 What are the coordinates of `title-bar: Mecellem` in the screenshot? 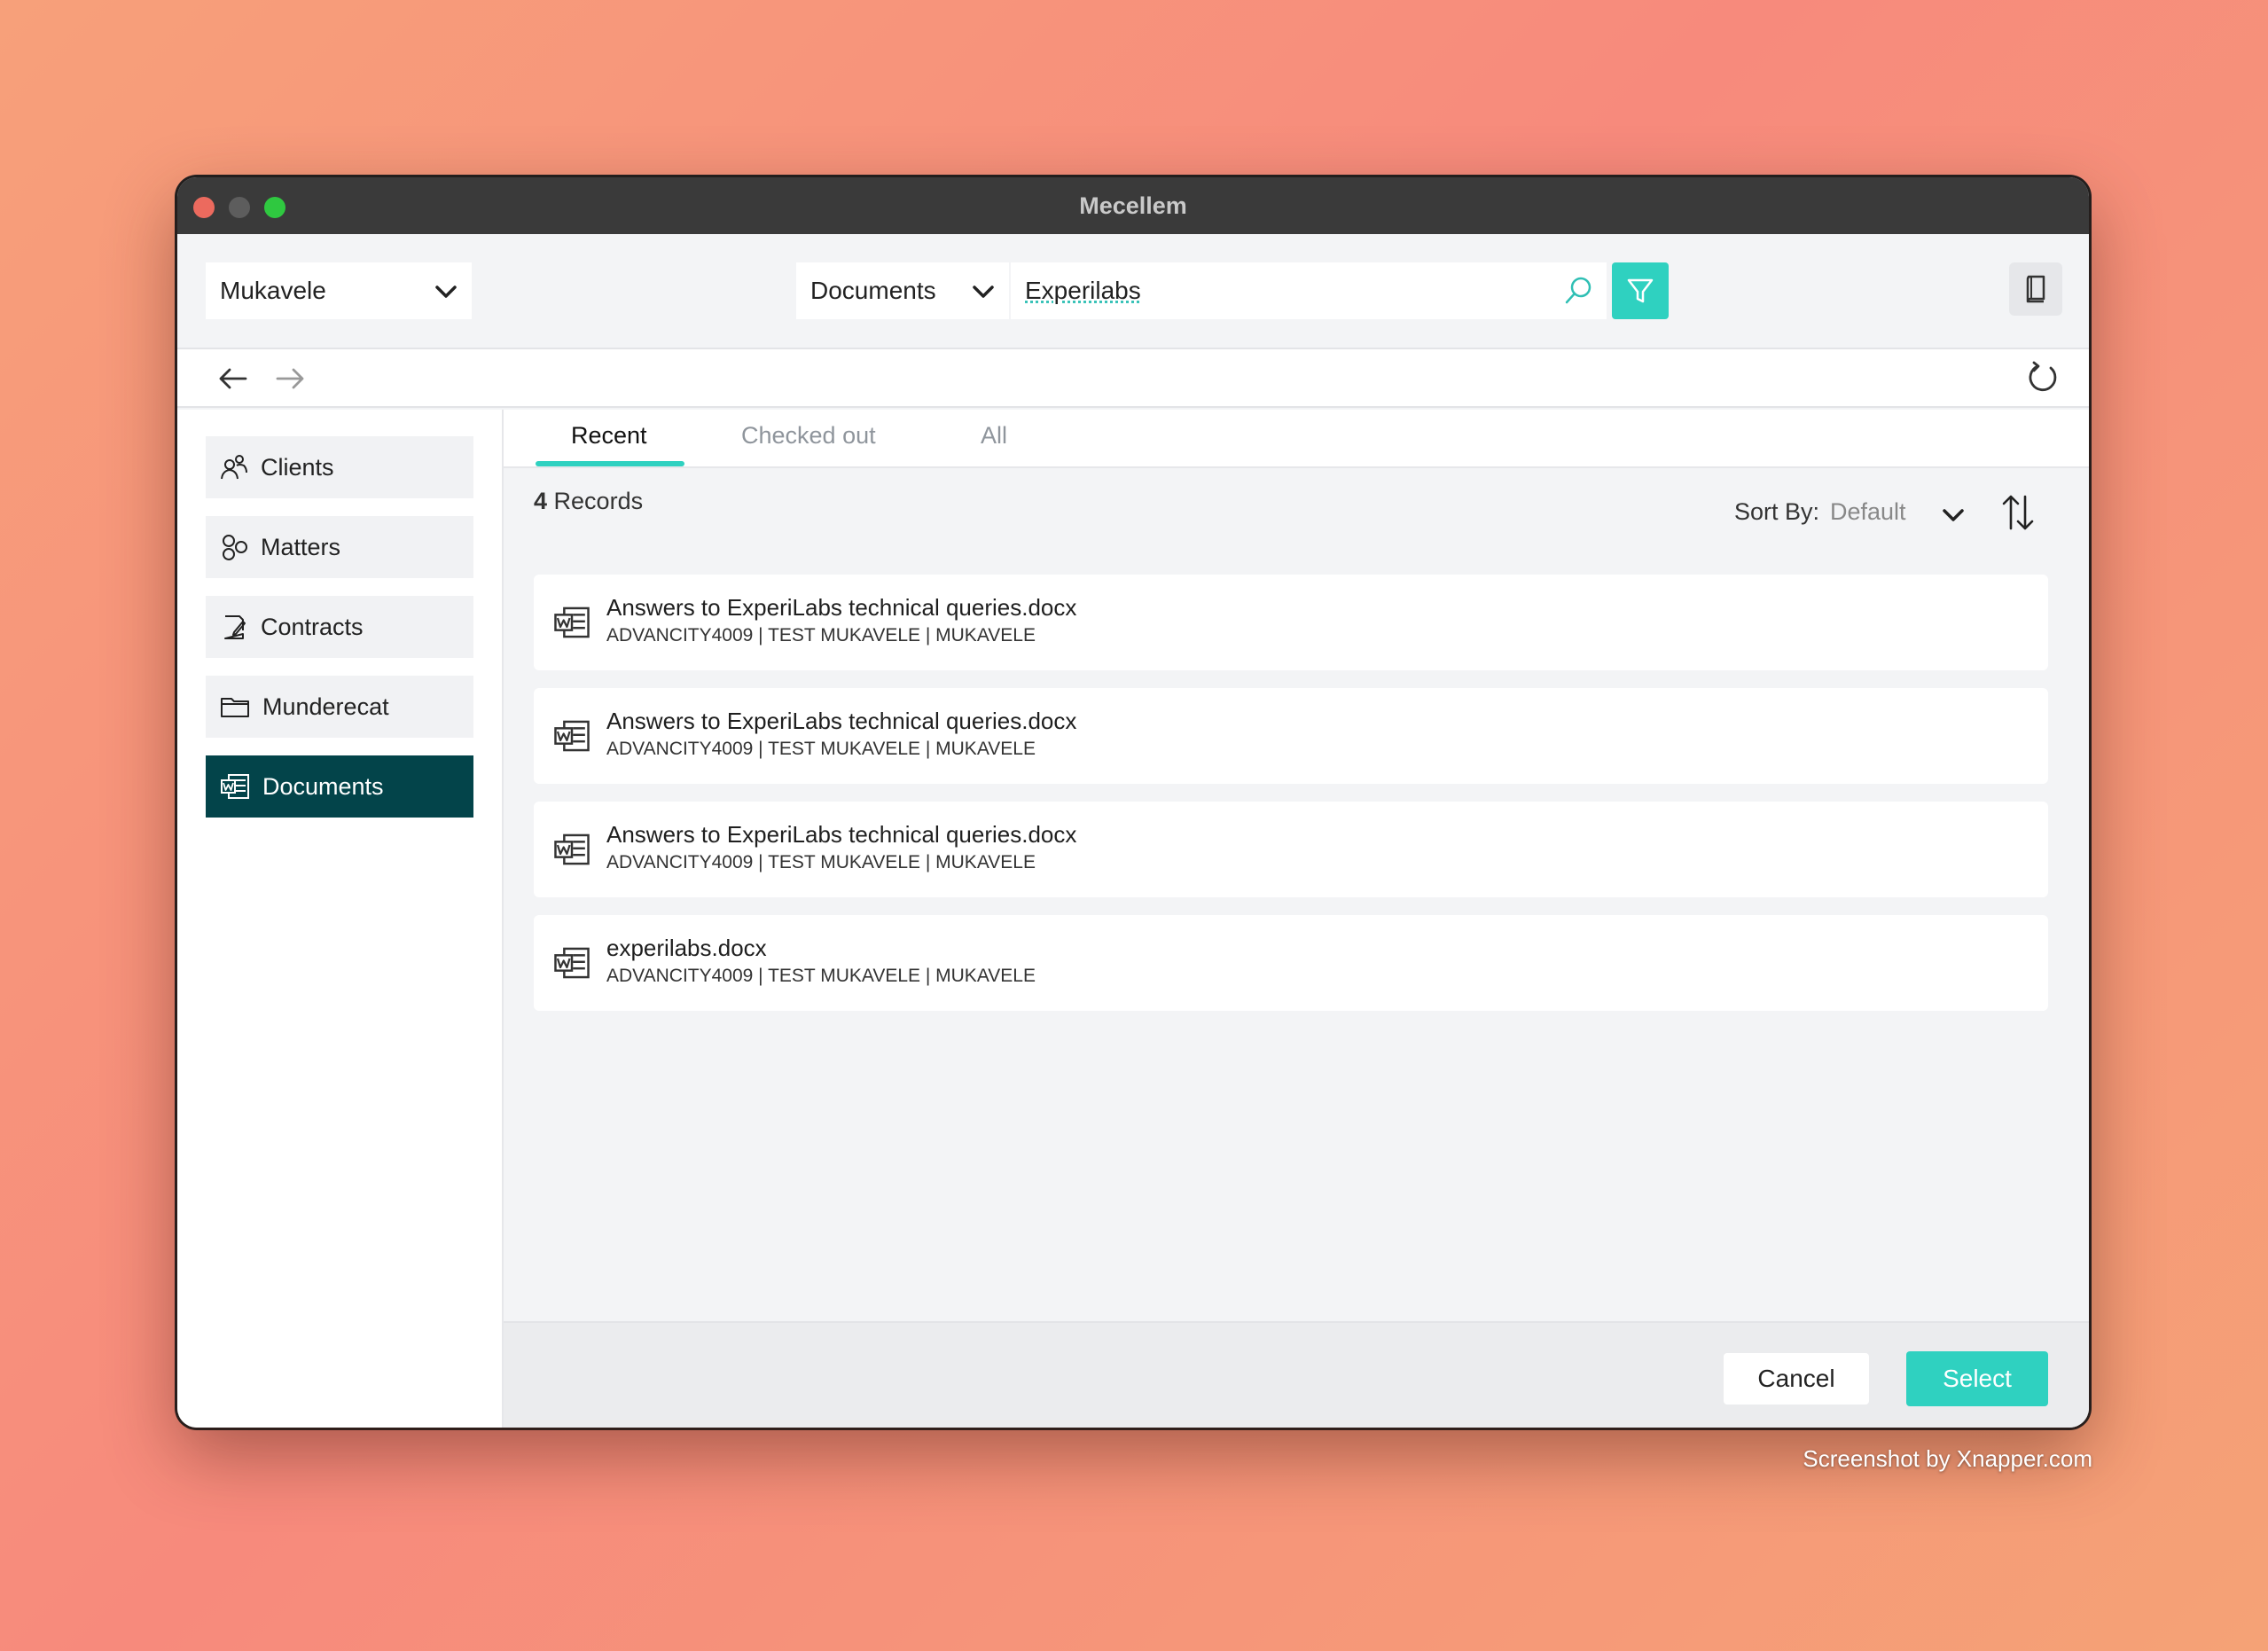 It's located at (1133, 205).